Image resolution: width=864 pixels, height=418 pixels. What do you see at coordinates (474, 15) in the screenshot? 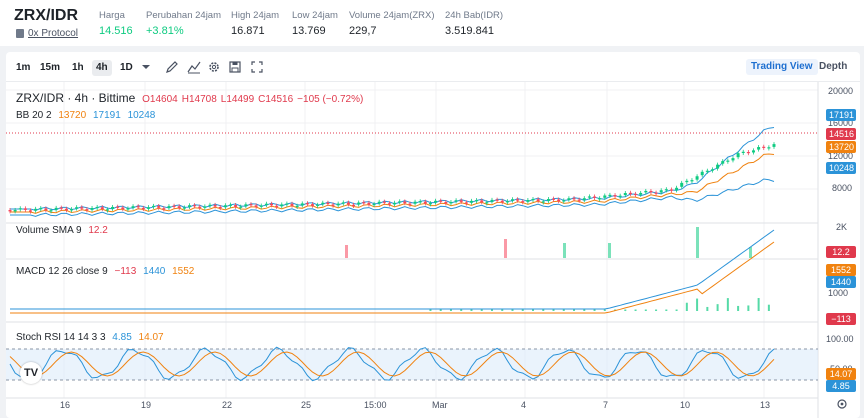
I see `stat-label: 24h Bab(IDR)` at bounding box center [474, 15].